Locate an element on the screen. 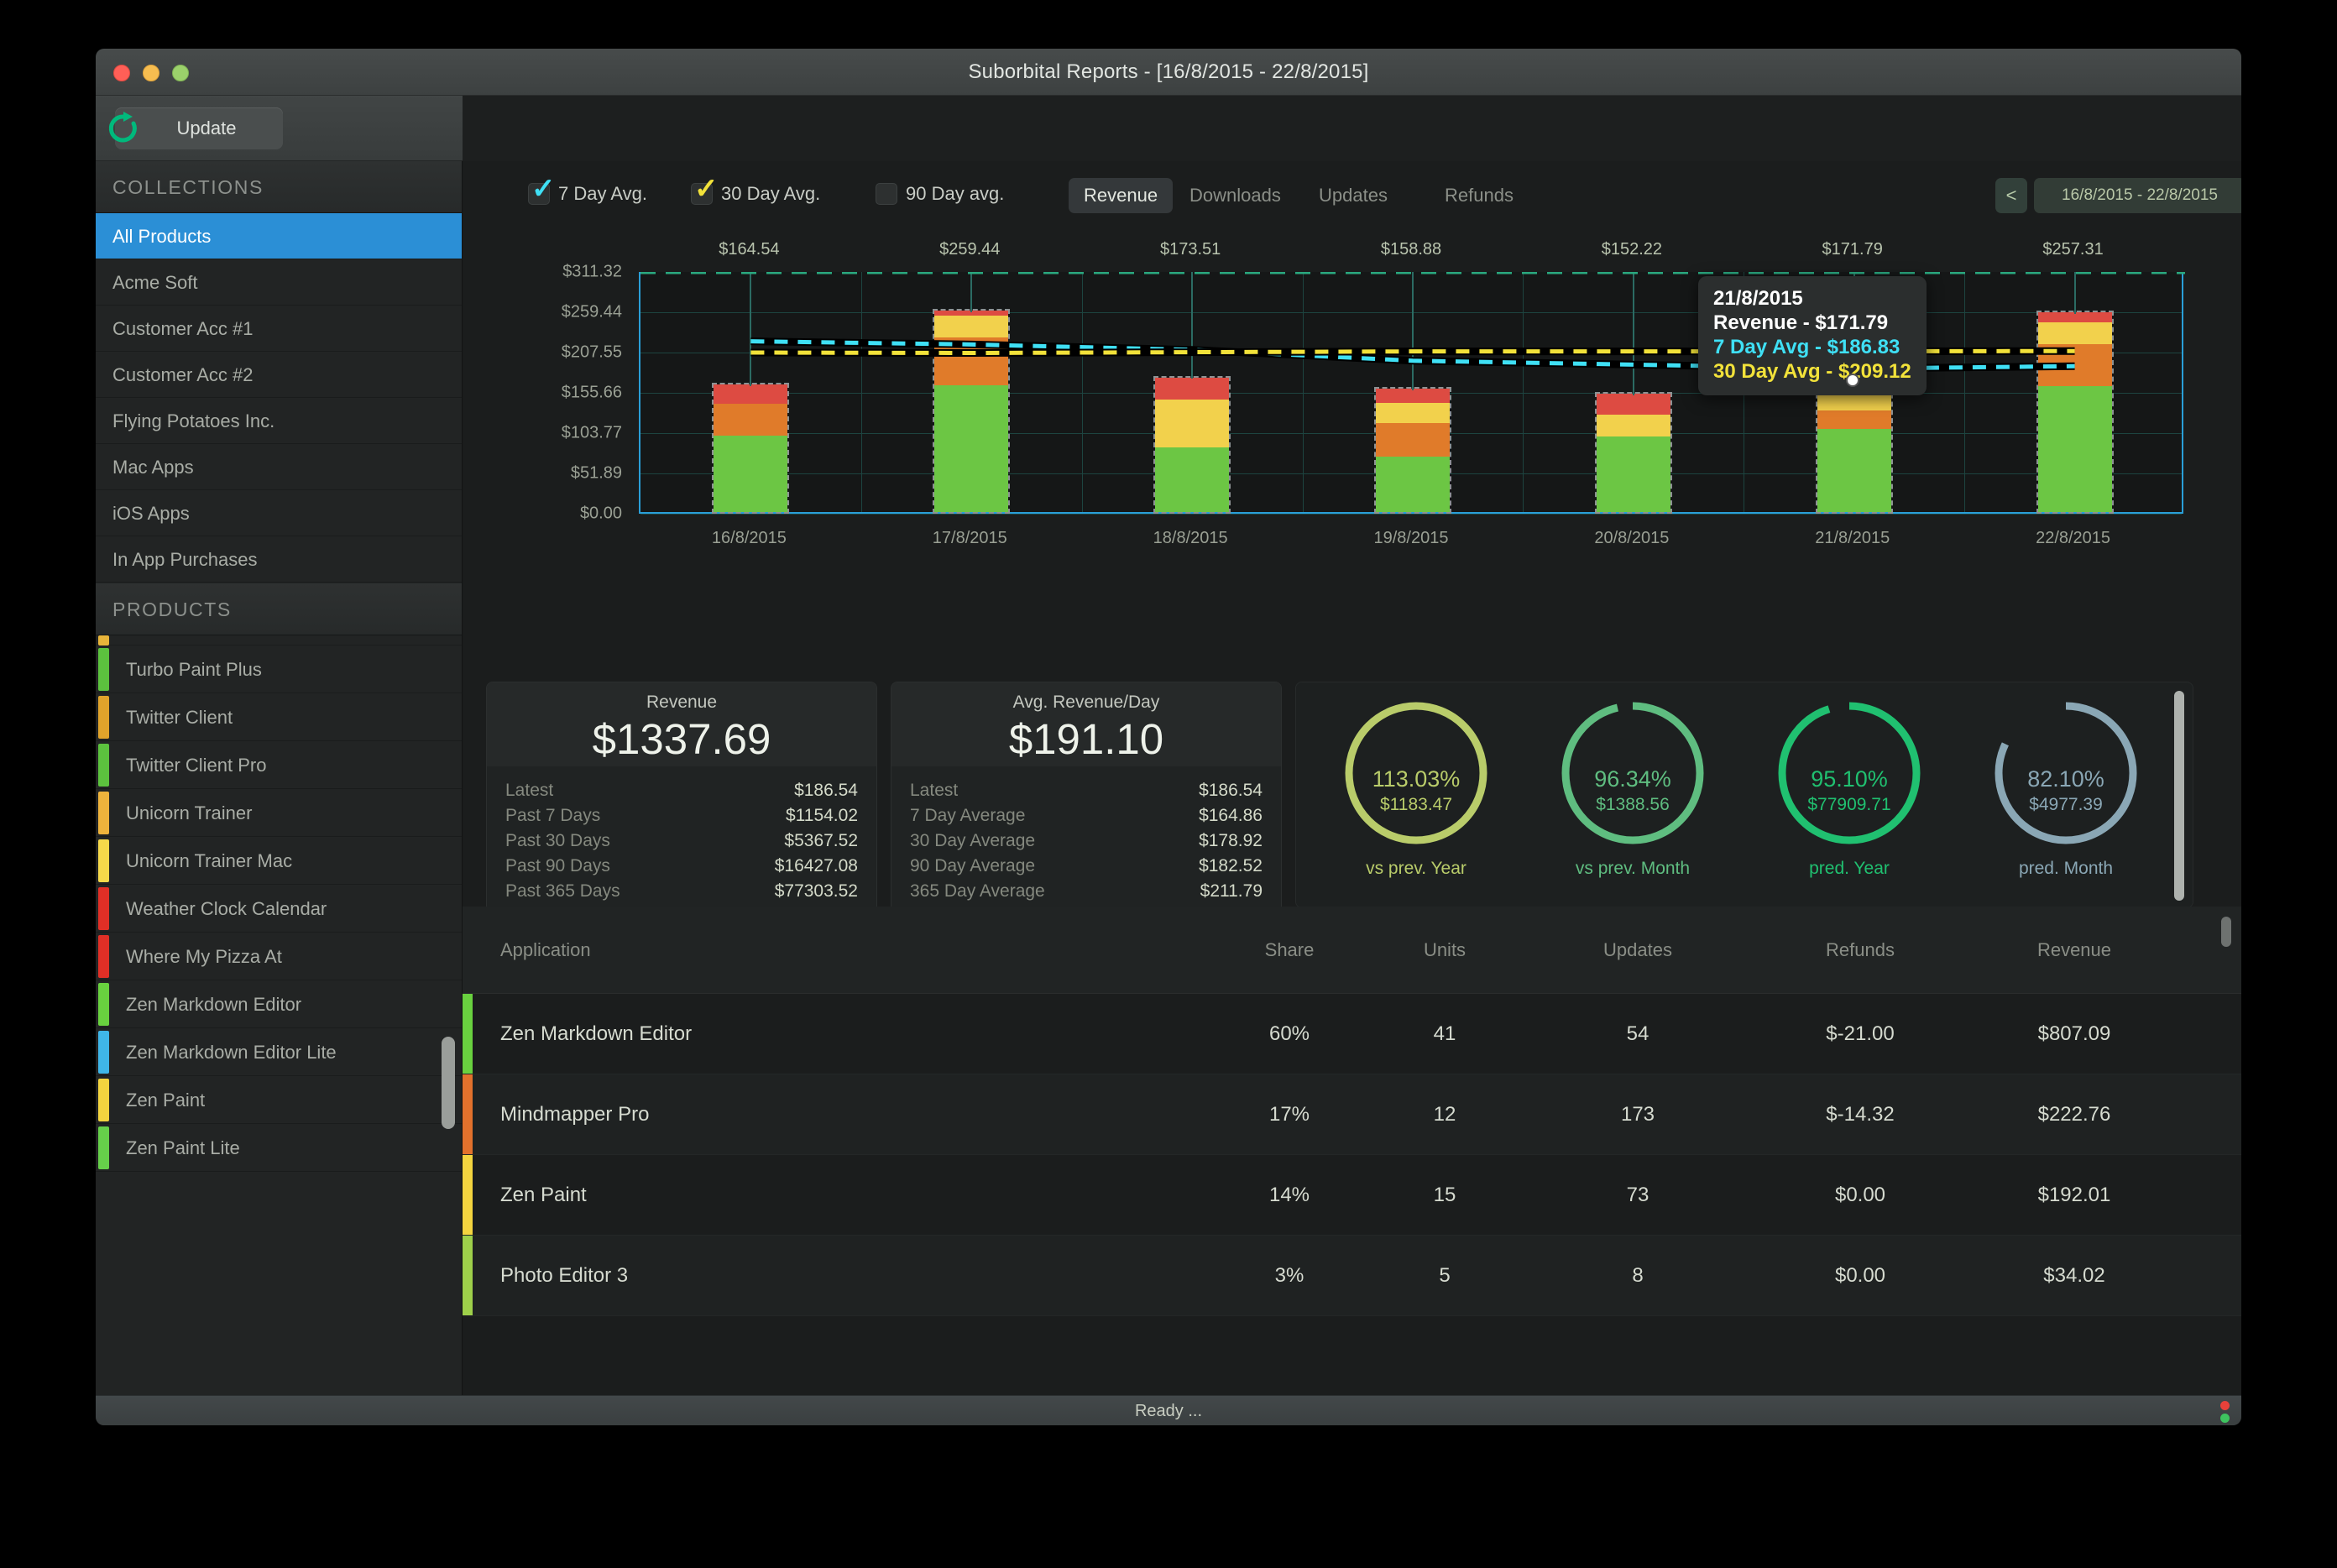 The width and height of the screenshot is (2337, 1568). product-item: Unicorn Trainer Mac is located at coordinates (279, 861).